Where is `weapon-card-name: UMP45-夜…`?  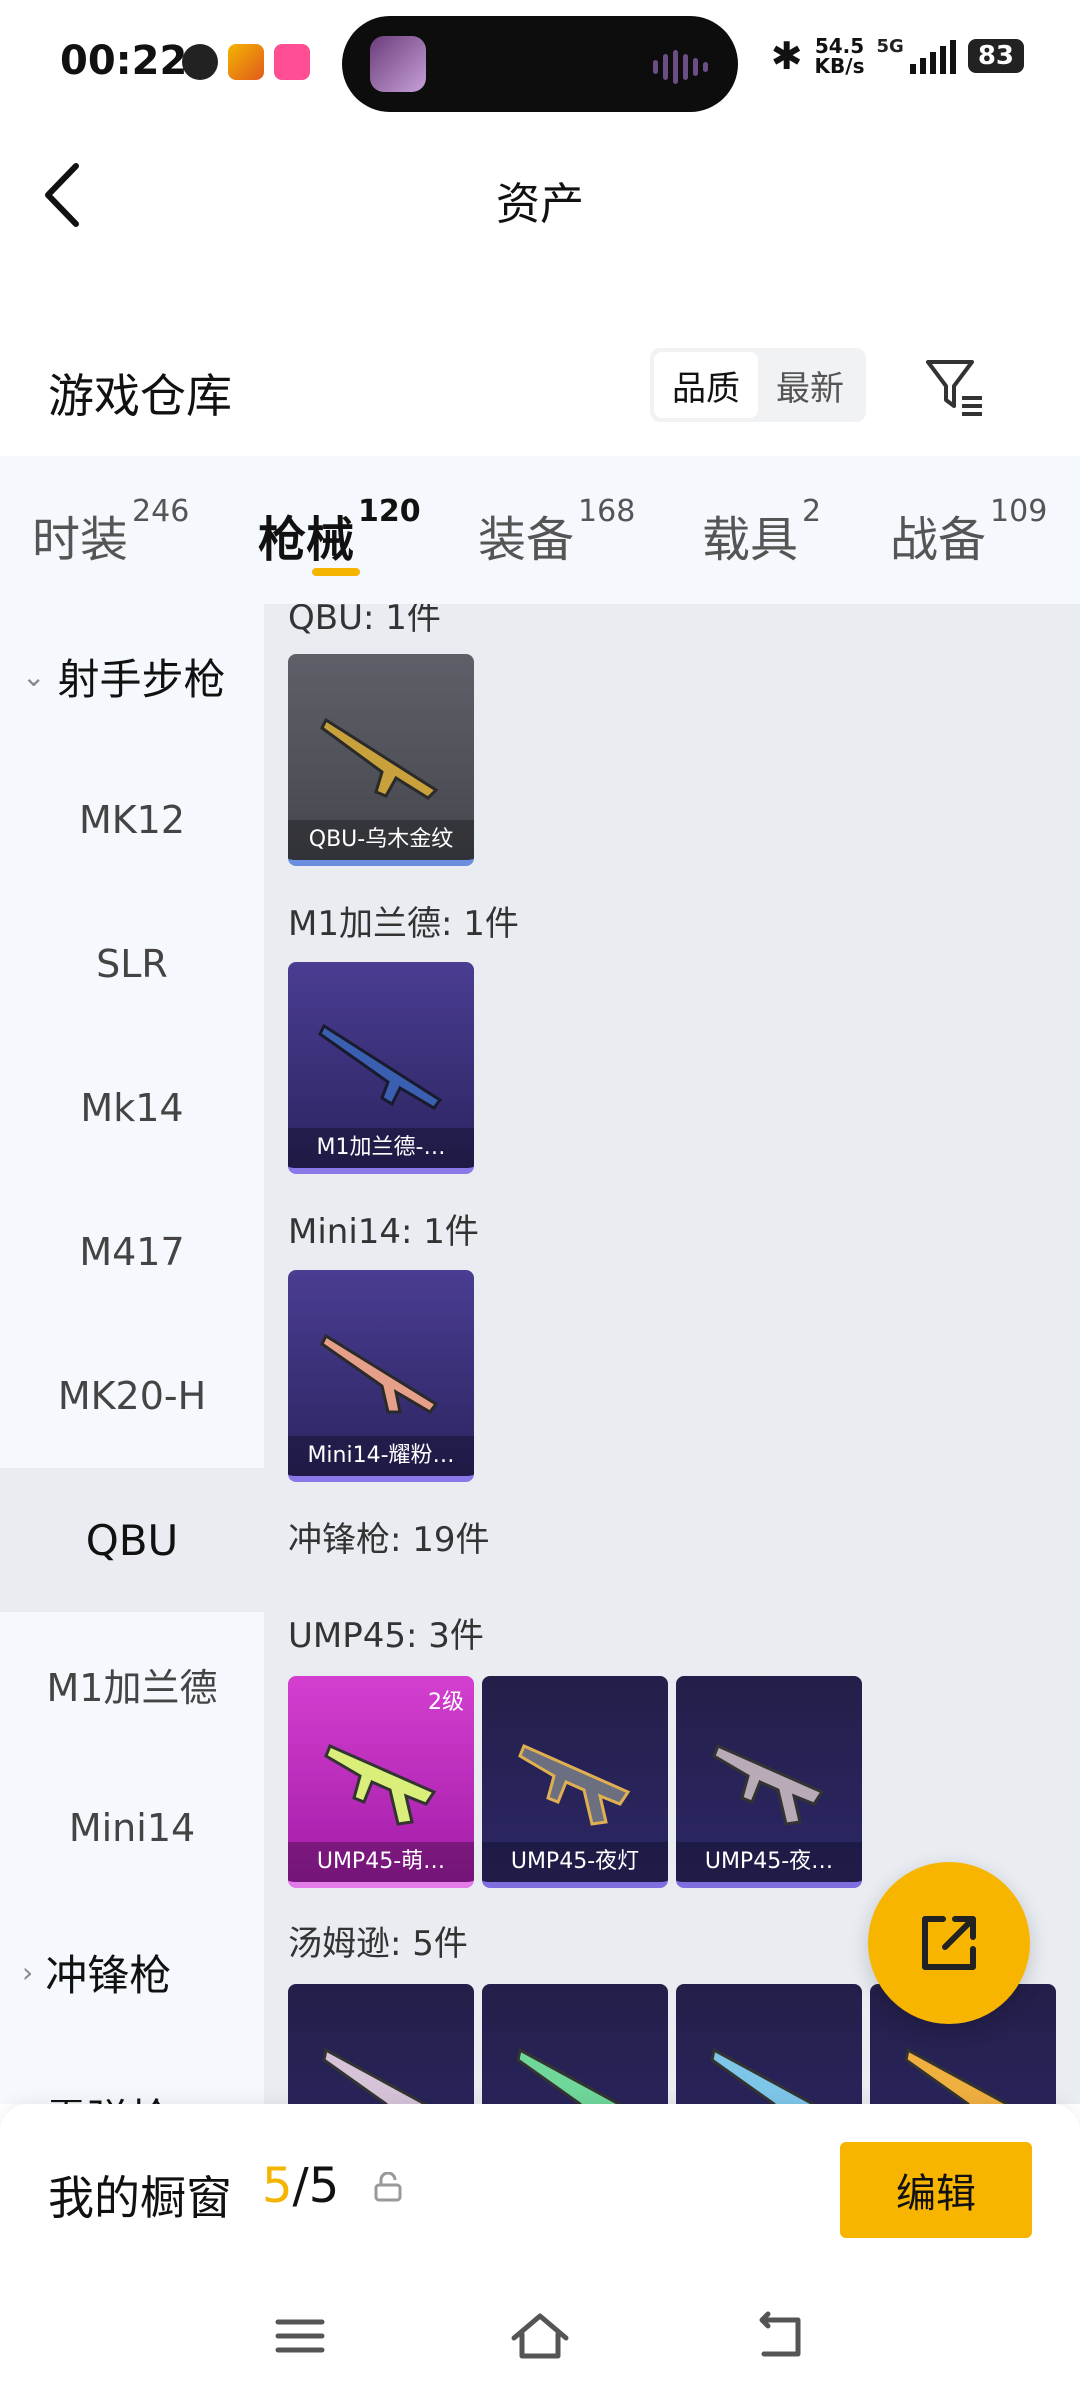
weapon-card-name: UMP45-夜… is located at coordinates (769, 1862).